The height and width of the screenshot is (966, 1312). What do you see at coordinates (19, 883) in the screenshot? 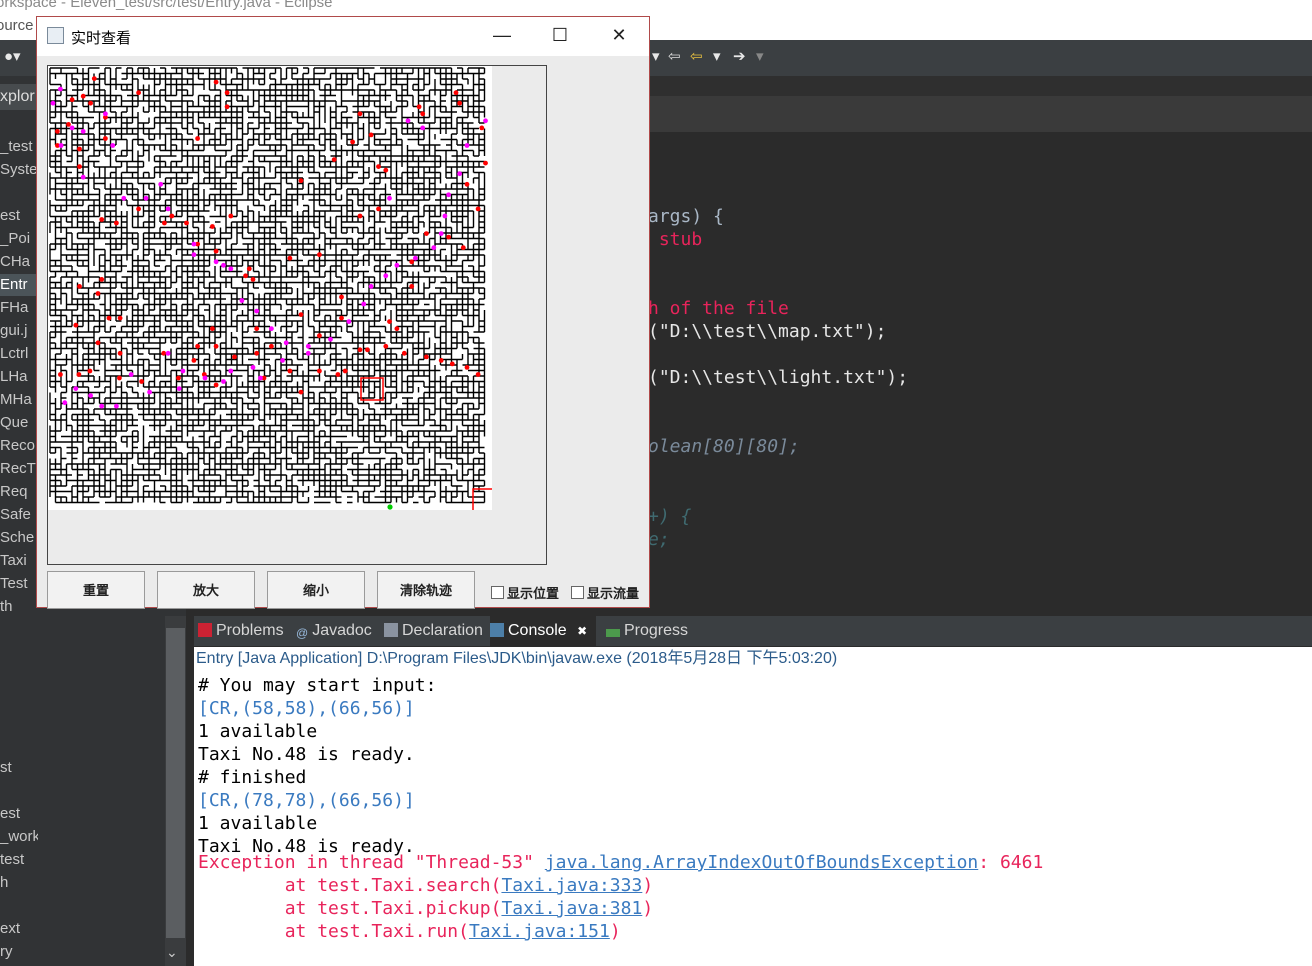
I see `explorer-item: h` at bounding box center [19, 883].